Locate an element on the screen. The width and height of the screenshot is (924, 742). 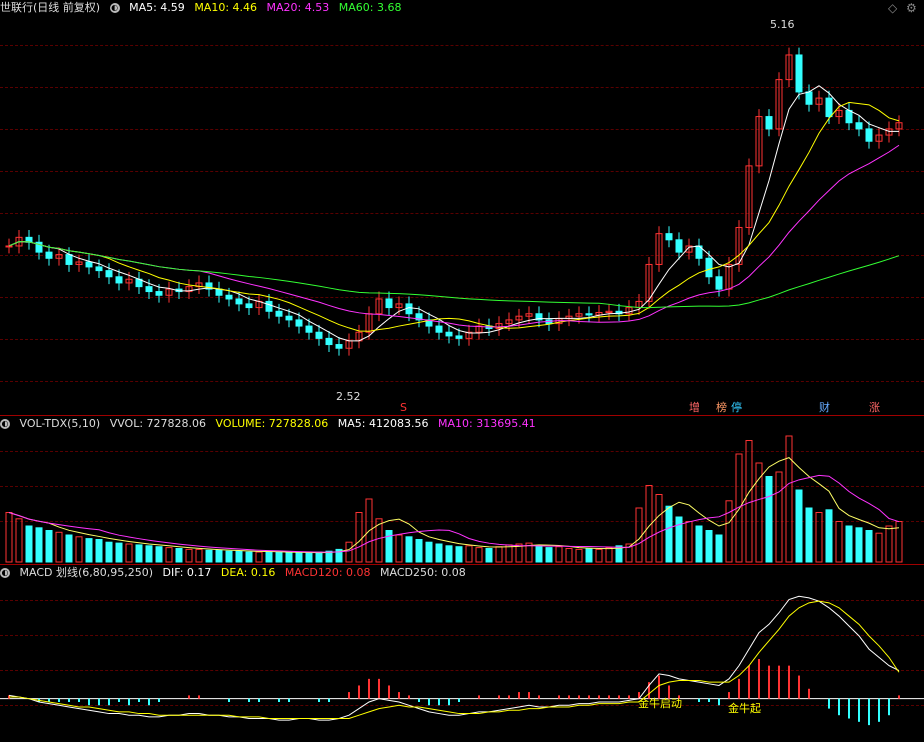
tag-ting: 停 is located at coordinates (736, 408).